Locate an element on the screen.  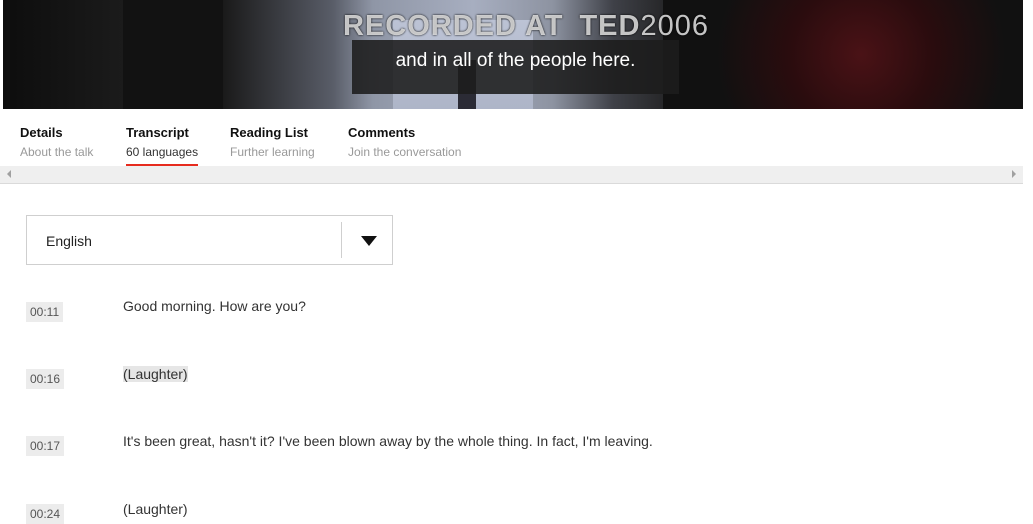
tab-subtitle: 60 languages is located at coordinates (162, 152).